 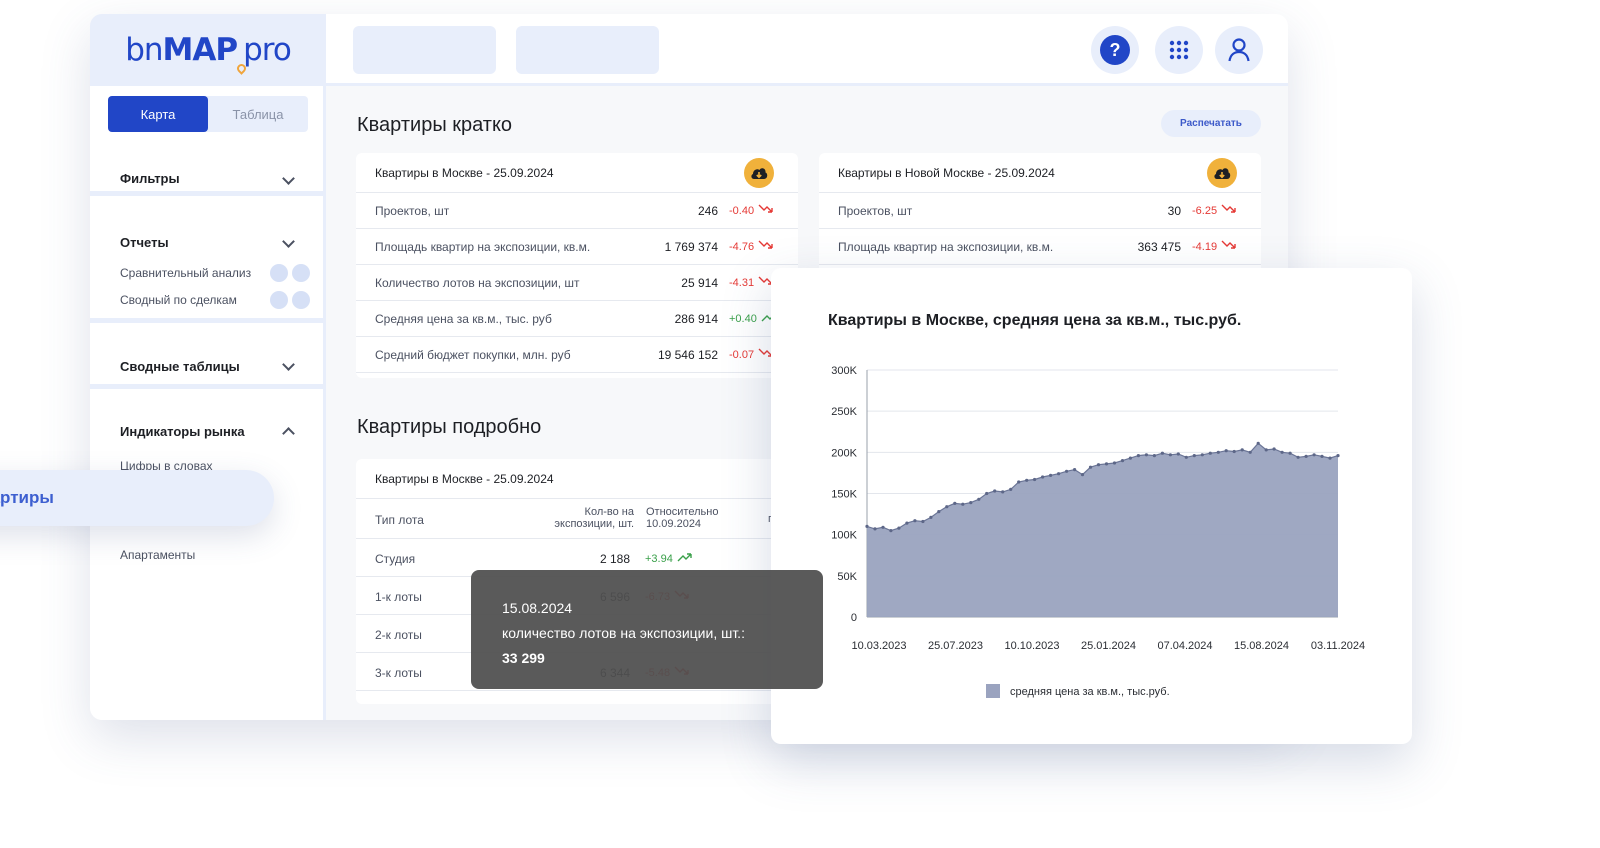 I want to click on y-tick-label: 100K, so click(x=844, y=536).